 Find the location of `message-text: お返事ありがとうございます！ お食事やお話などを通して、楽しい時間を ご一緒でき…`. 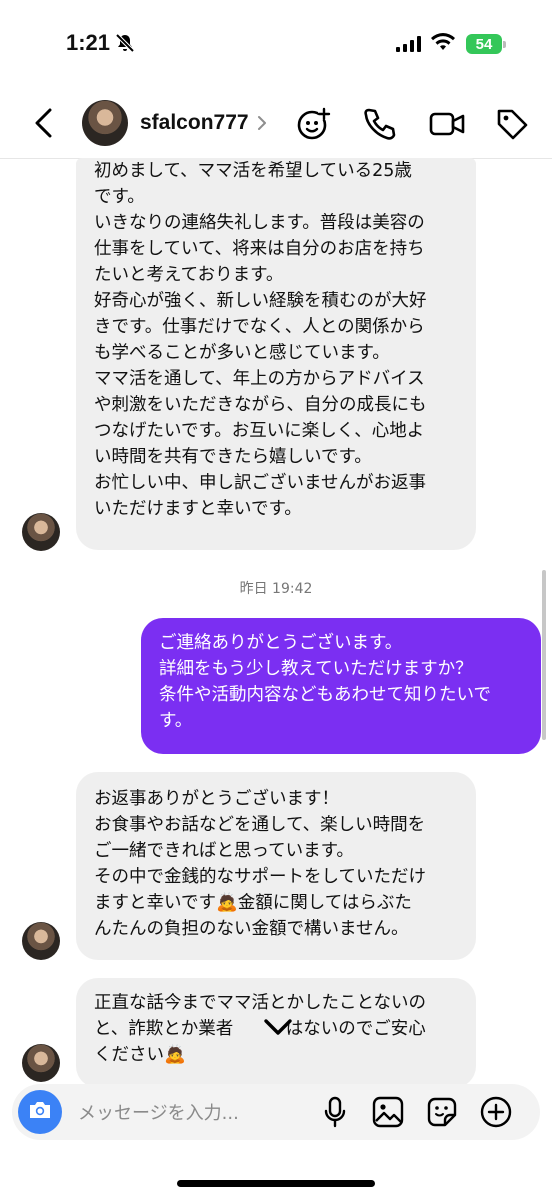

message-text: お返事ありがとうございます！ お食事やお話などを通して、楽しい時間を ご一緒でき… is located at coordinates (260, 864).